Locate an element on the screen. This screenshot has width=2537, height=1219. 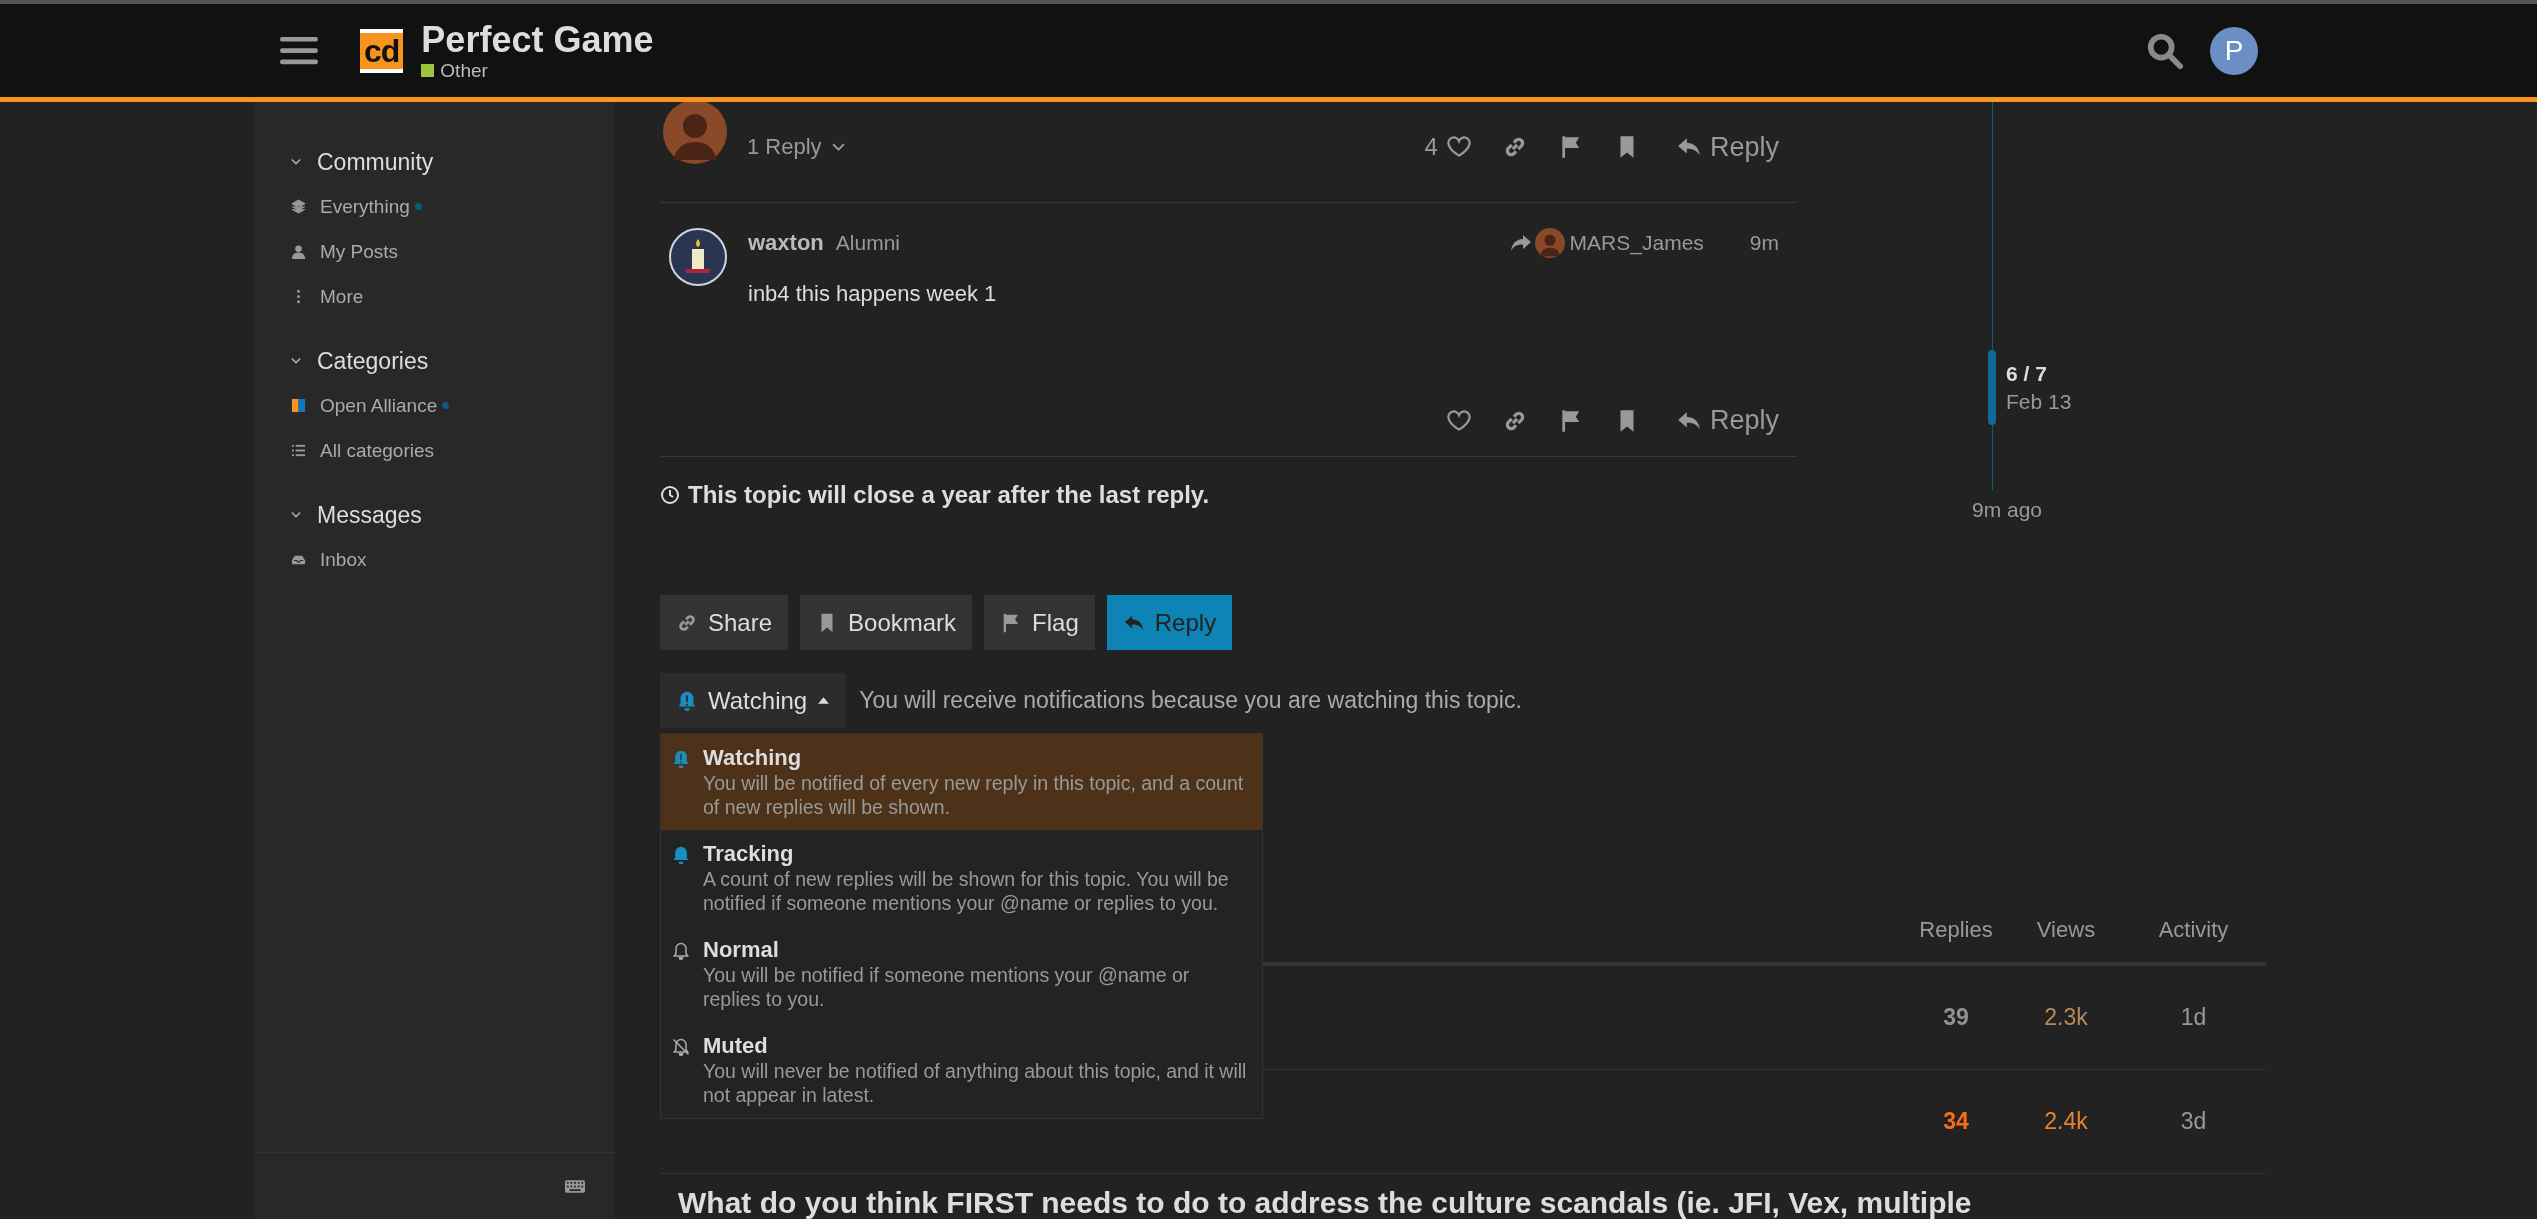
search-icon is located at coordinates (2165, 50).